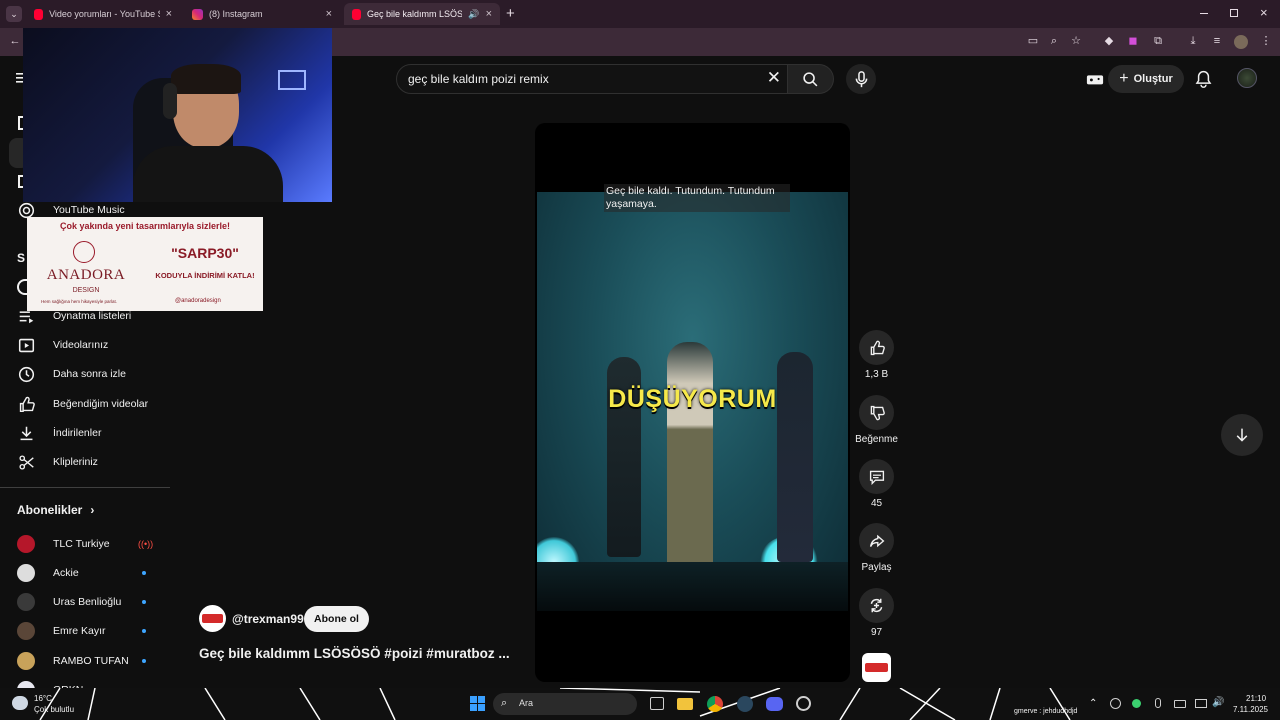 The image size is (1280, 720). I want to click on like-count: 1,3 B, so click(876, 374).